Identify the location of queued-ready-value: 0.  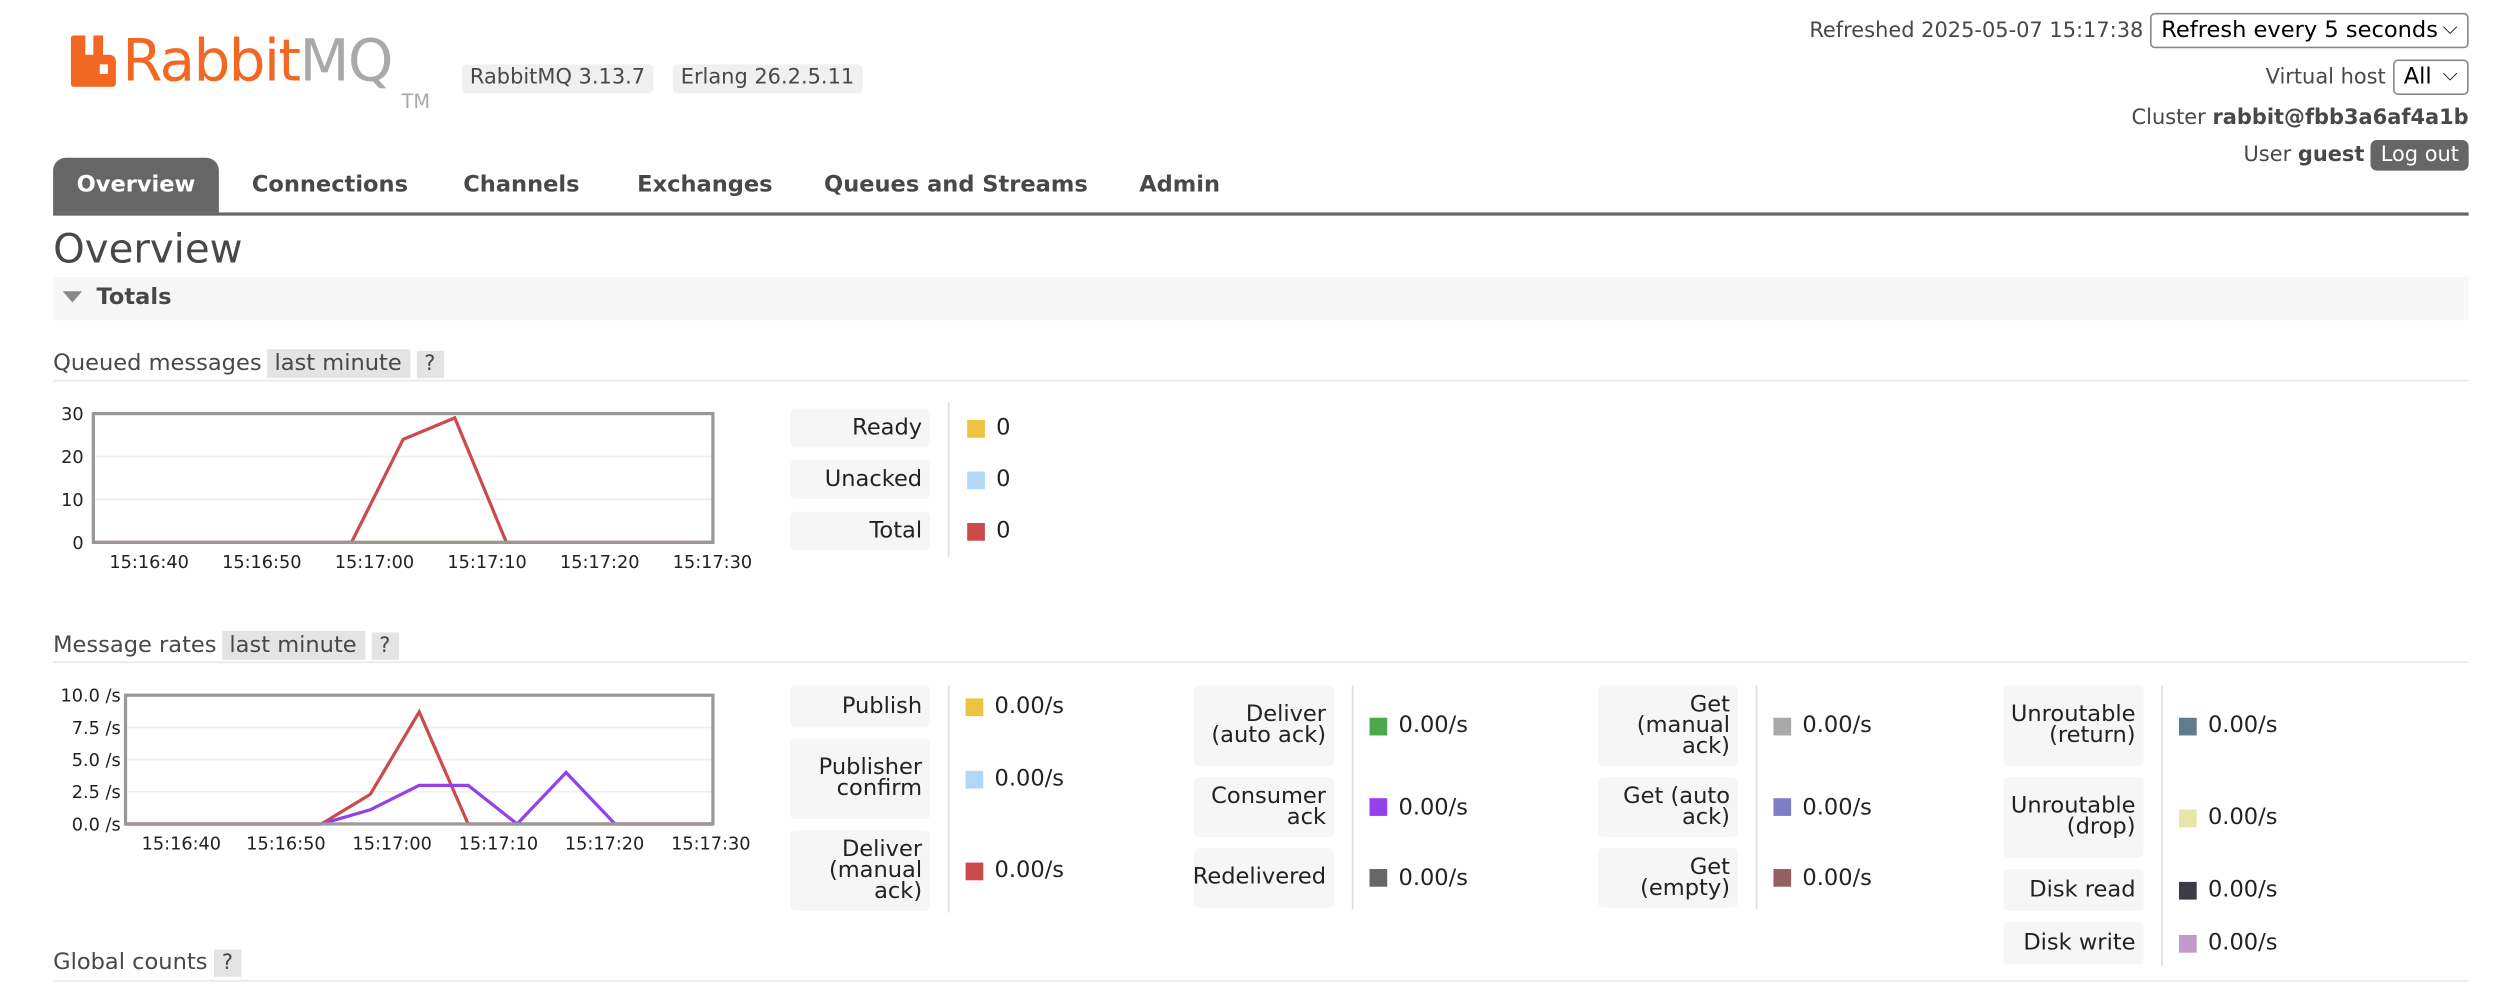
(989, 428).